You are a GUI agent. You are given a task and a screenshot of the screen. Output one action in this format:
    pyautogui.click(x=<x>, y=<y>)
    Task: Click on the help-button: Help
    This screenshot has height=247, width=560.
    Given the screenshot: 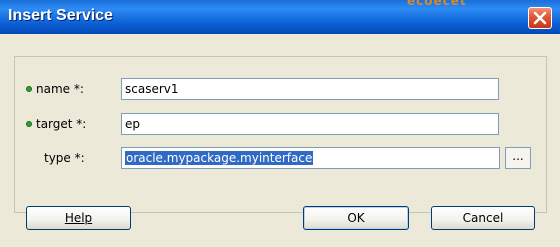 What is the action you would take?
    pyautogui.click(x=78, y=218)
    